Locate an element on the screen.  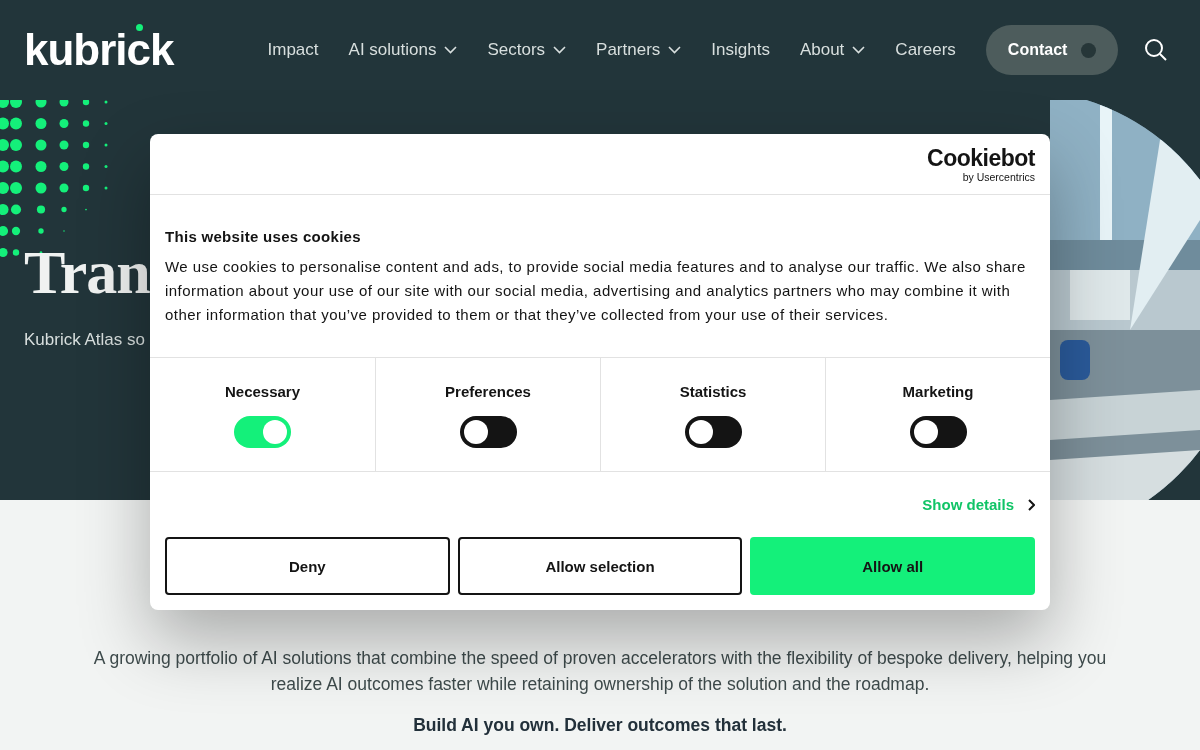
brand-subtitle: by Usercentrics is located at coordinates (998, 177).